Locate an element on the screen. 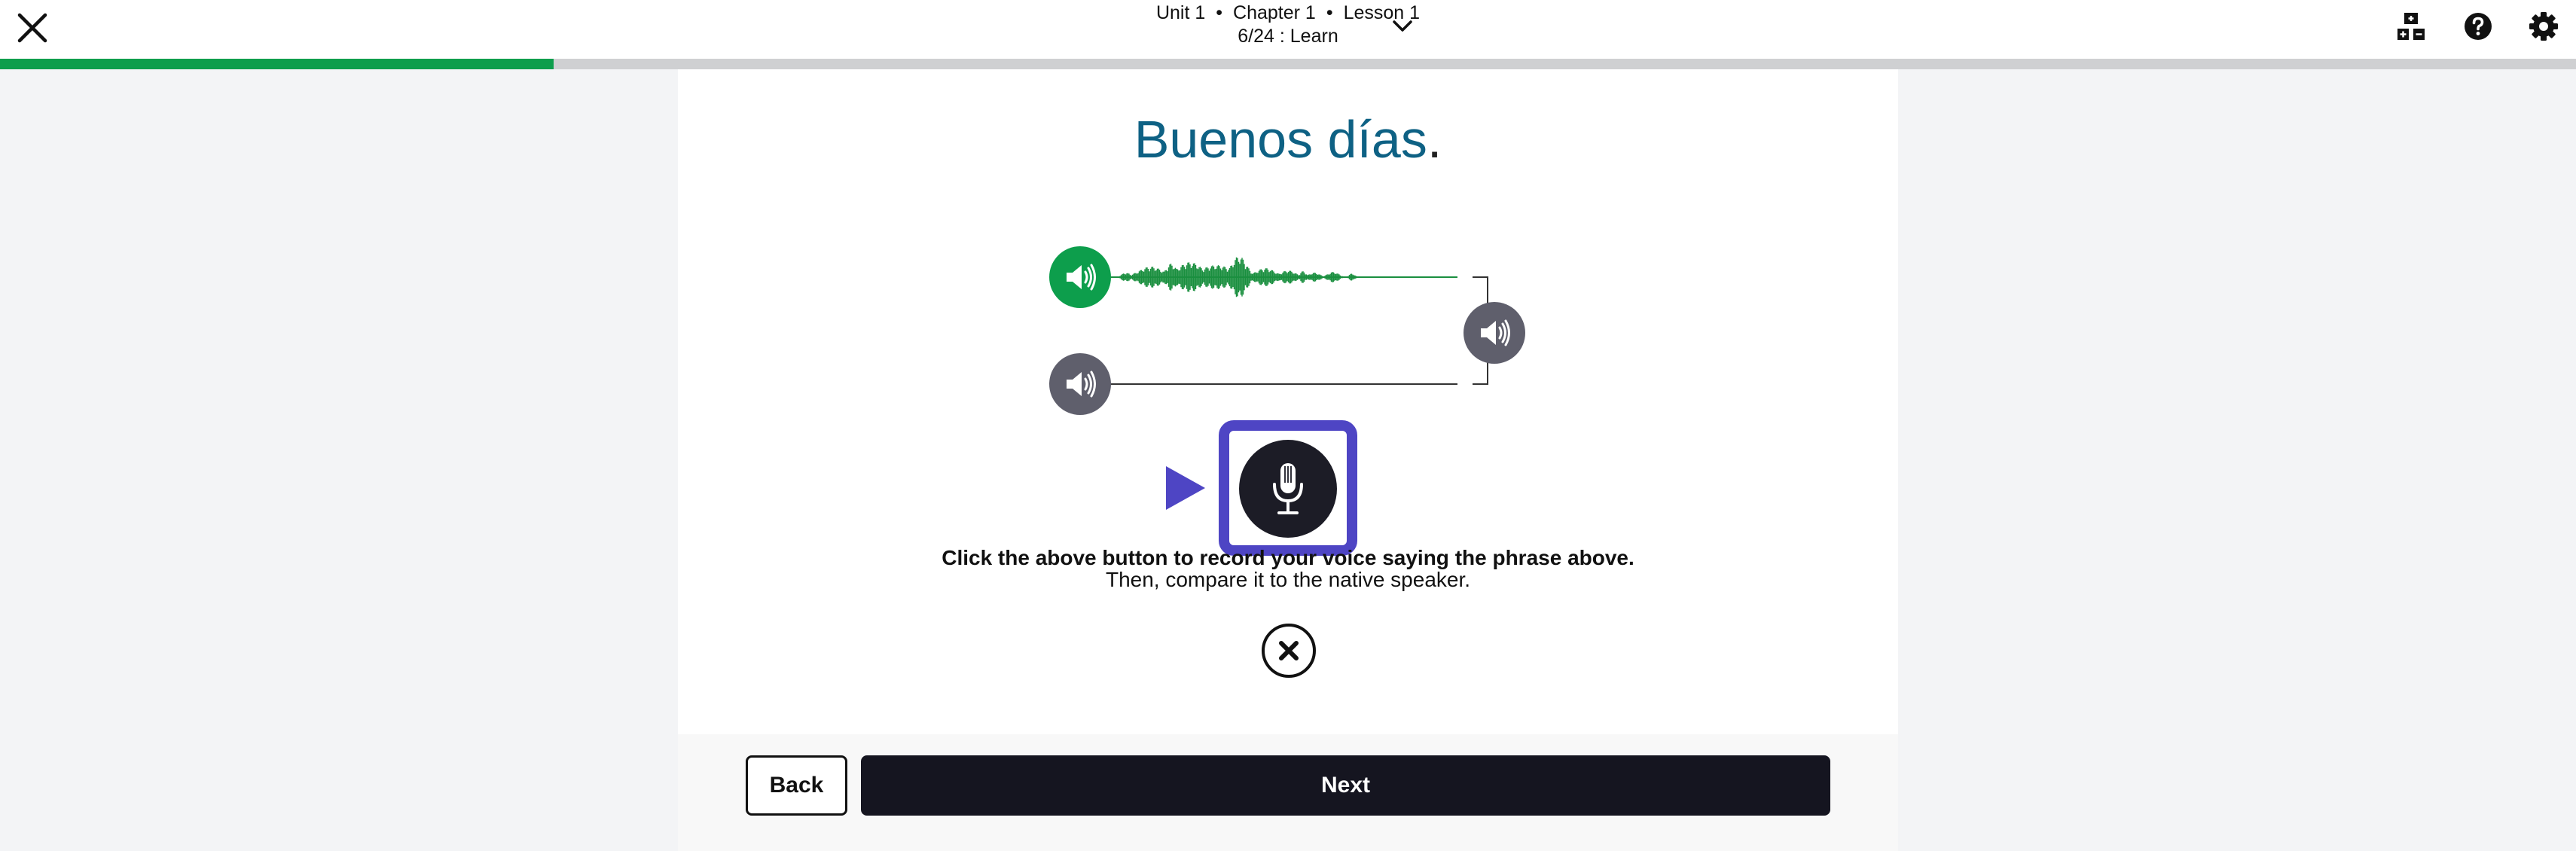 Image resolution: width=2576 pixels, height=851 pixels. top-bar: Unit 1 • Chapter 1 • Lesson 1 6/24 : Learn is located at coordinates (1288, 30).